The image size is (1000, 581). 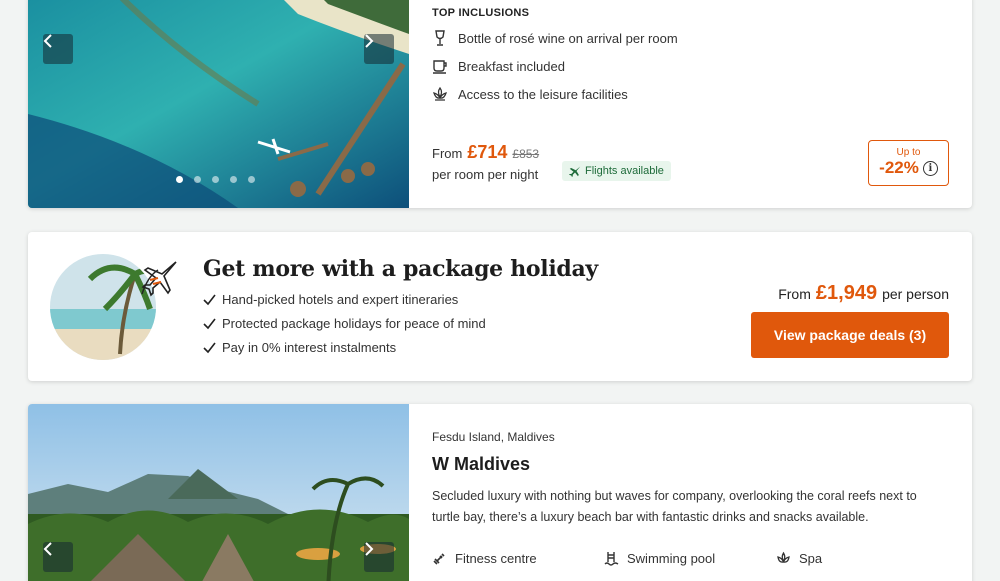 I want to click on discount-upto: Up to, so click(x=908, y=152).